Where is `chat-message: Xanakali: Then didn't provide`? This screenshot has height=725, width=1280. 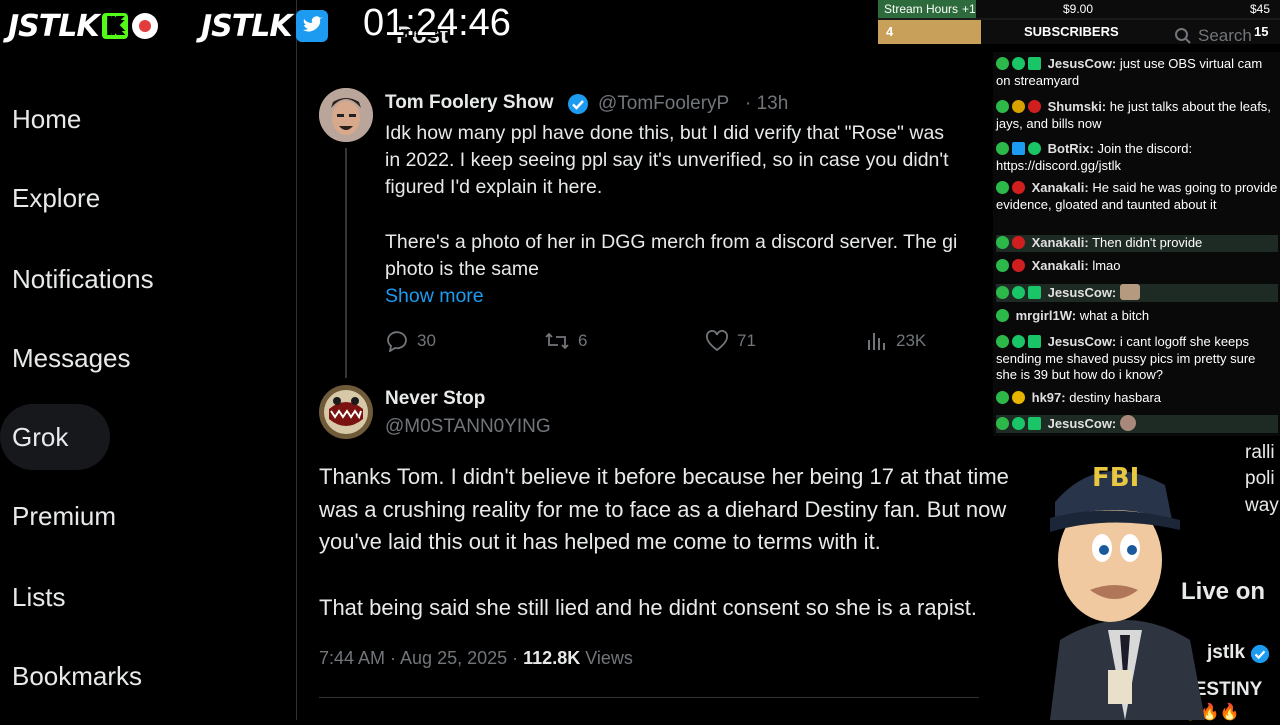
chat-message: Xanakali: Then didn't provide is located at coordinates (1137, 243).